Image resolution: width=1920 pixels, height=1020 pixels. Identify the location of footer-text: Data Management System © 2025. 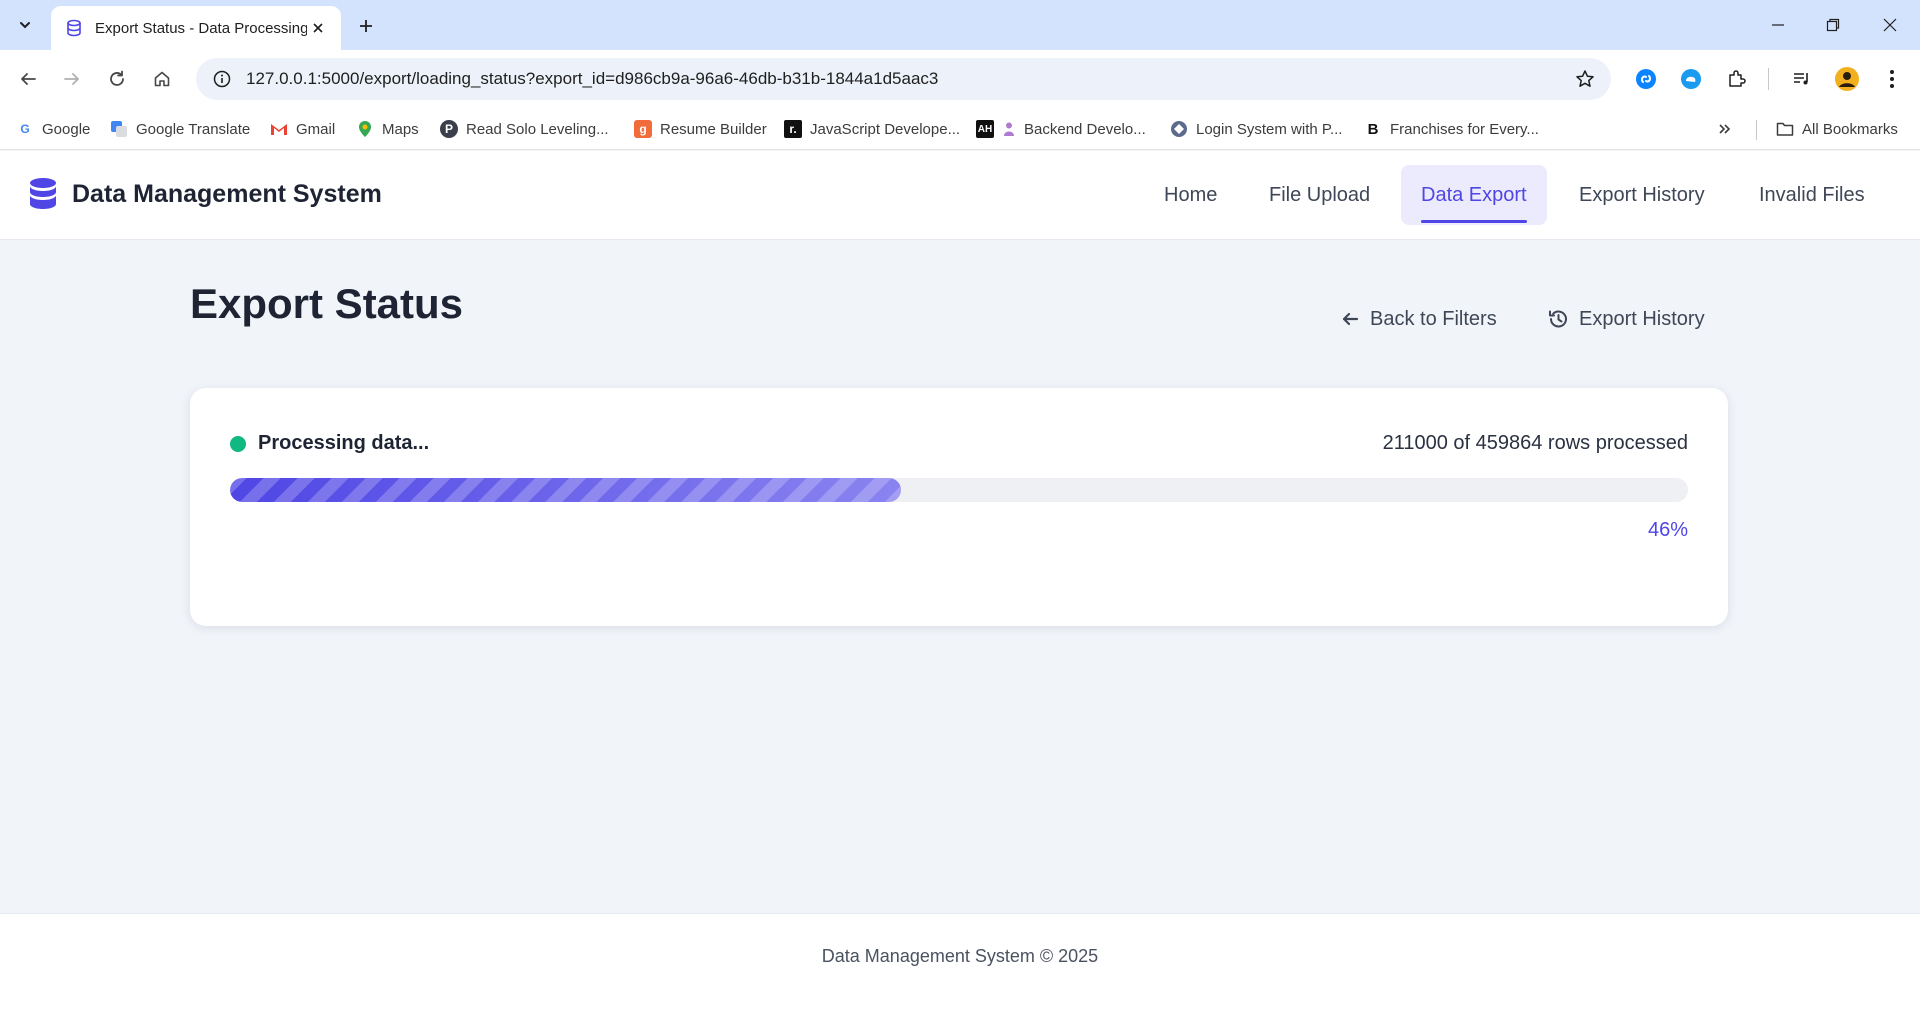
(960, 956).